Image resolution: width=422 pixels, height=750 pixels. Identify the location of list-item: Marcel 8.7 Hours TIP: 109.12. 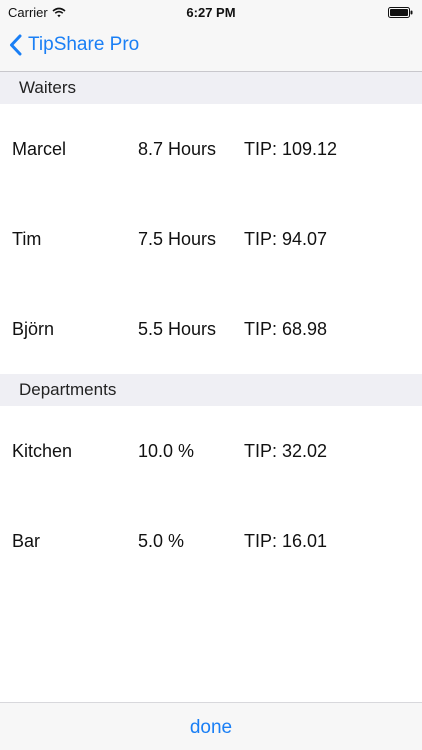
(211, 149).